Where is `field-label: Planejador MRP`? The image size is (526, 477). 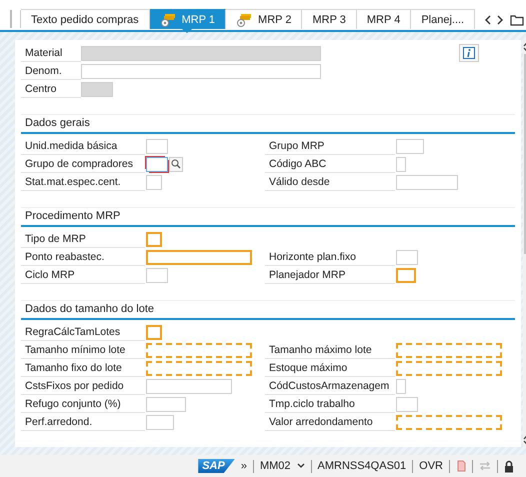
field-label: Planejador MRP is located at coordinates (330, 275).